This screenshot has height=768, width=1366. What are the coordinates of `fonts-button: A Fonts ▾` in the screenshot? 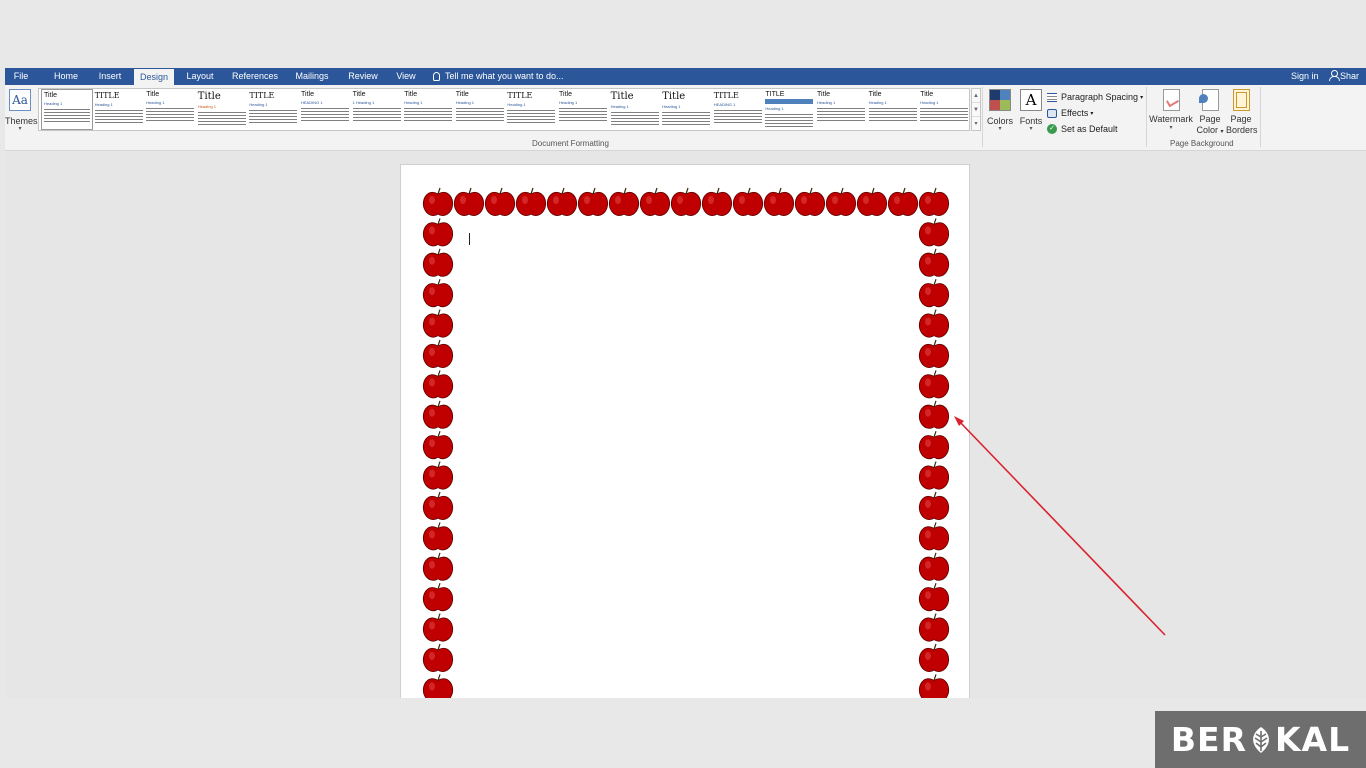 It's located at (1031, 109).